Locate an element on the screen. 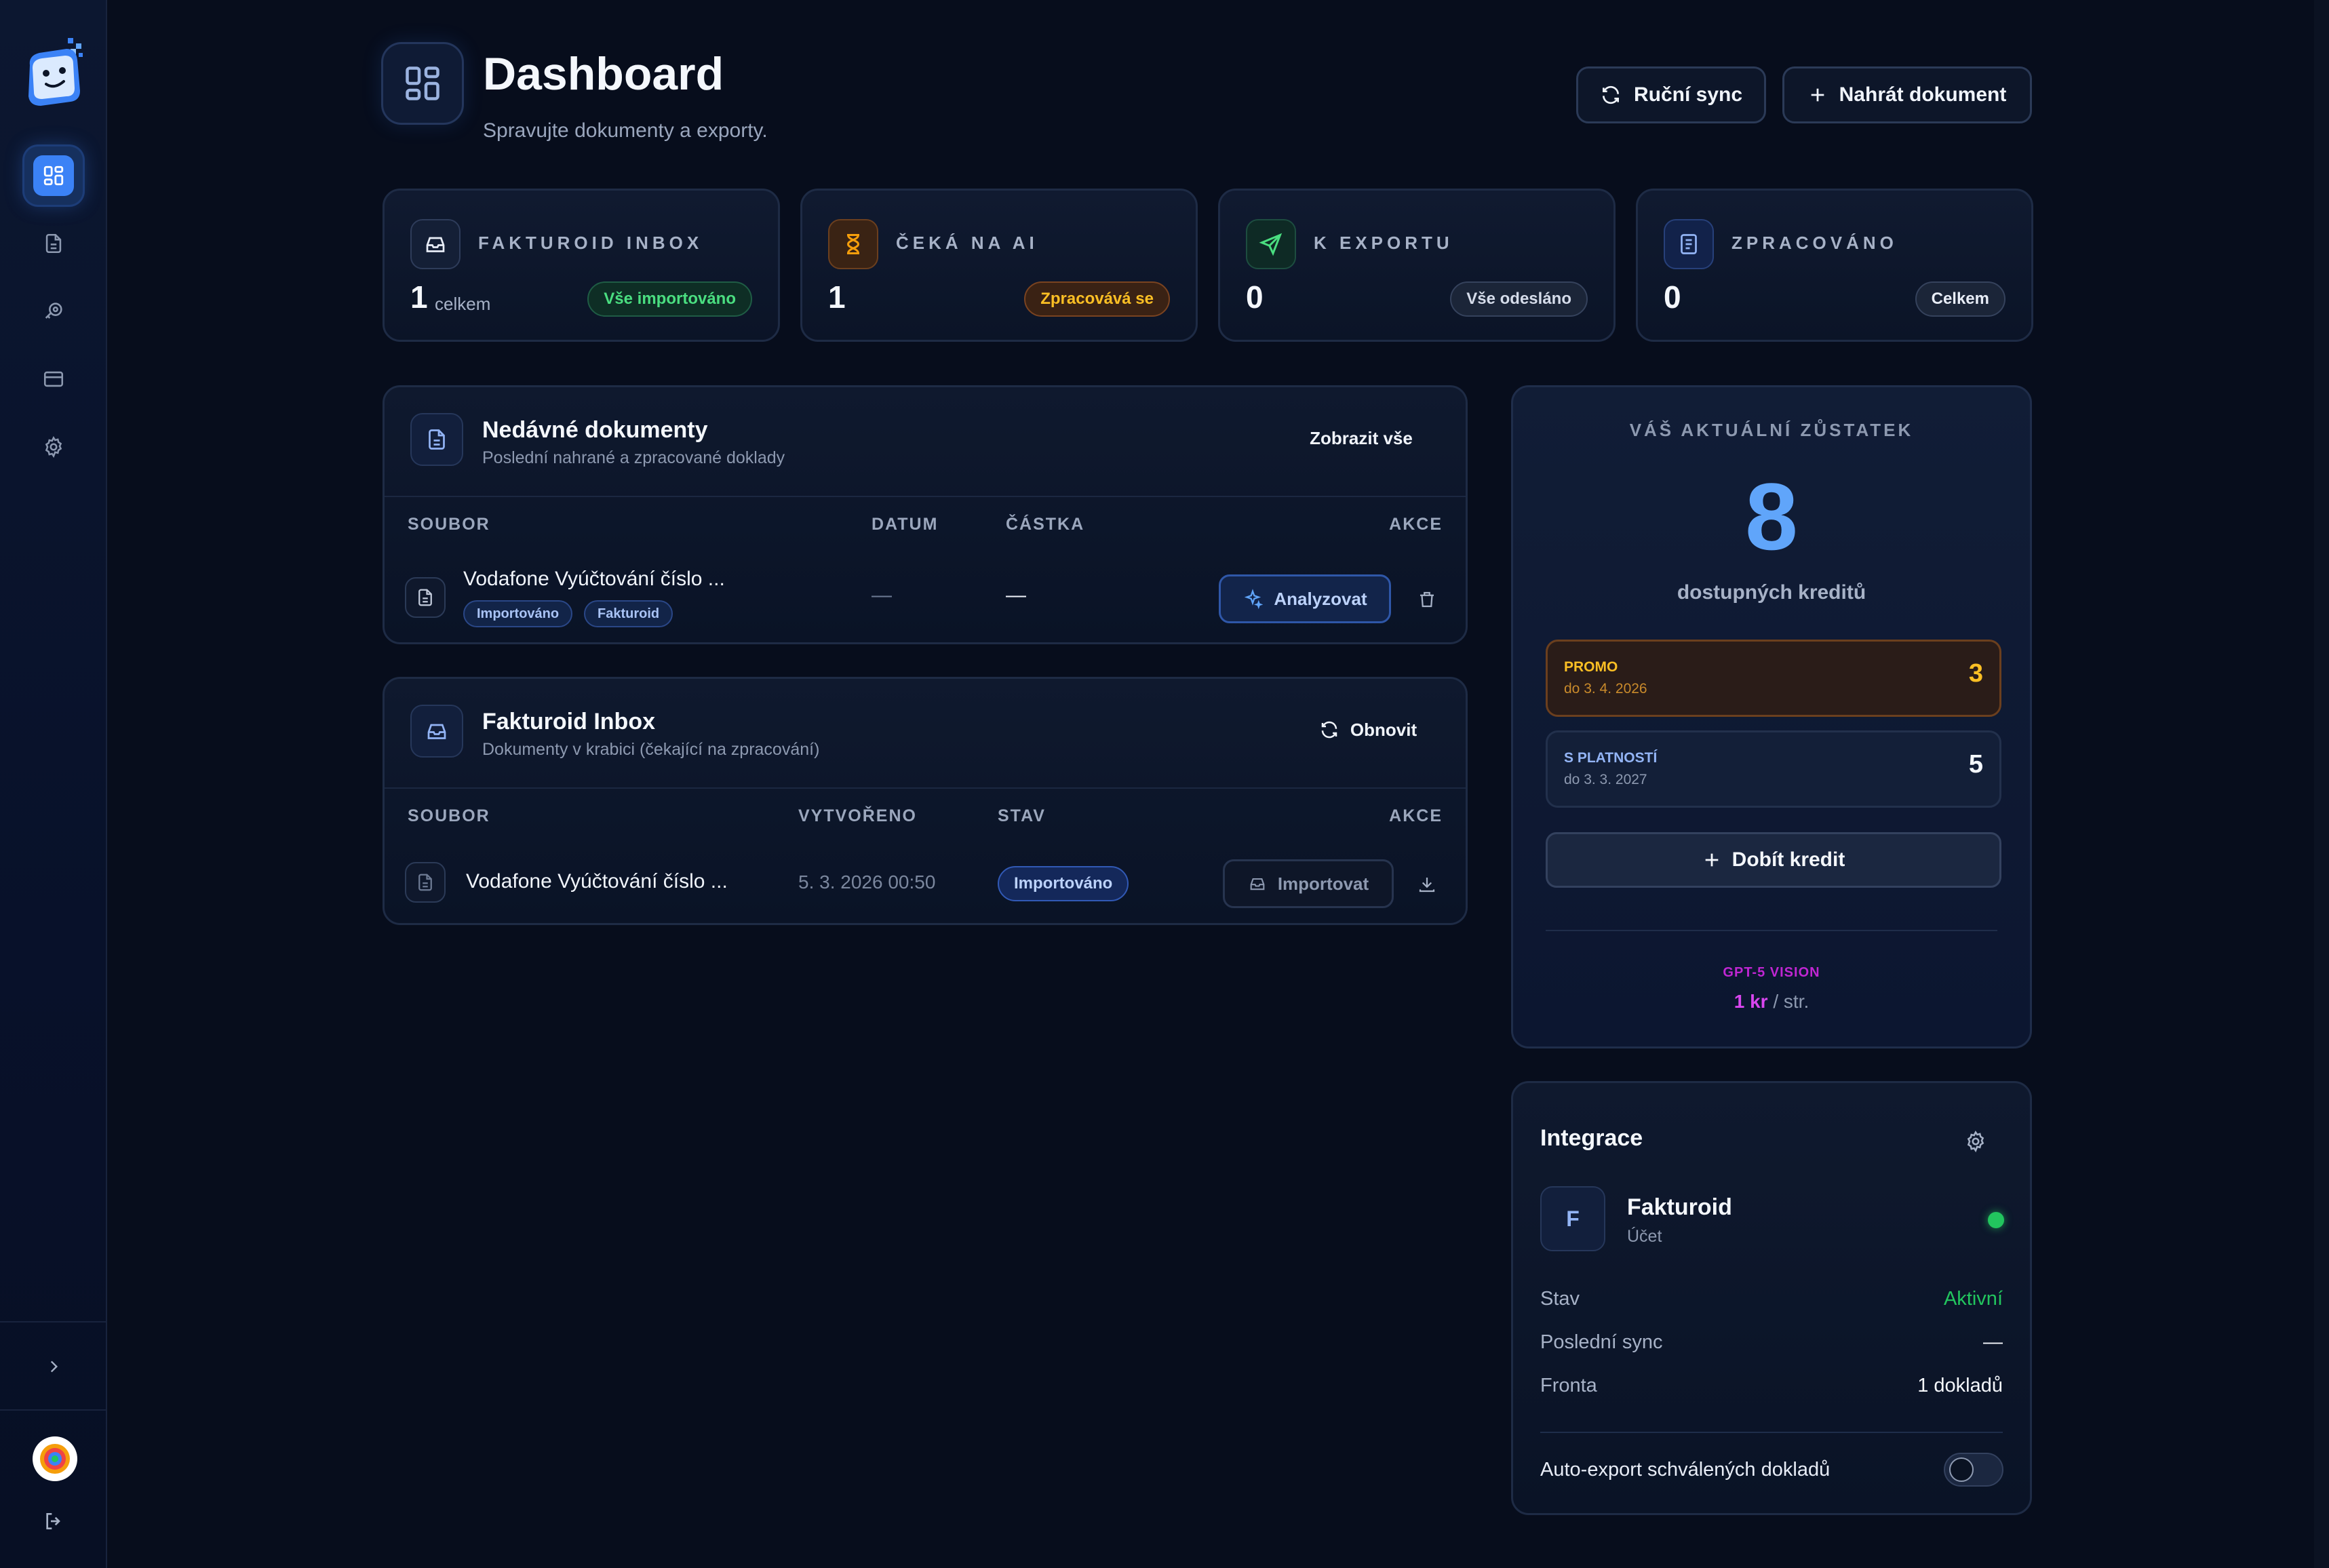  upload-document-button: Nahrát dokument is located at coordinates (1907, 94).